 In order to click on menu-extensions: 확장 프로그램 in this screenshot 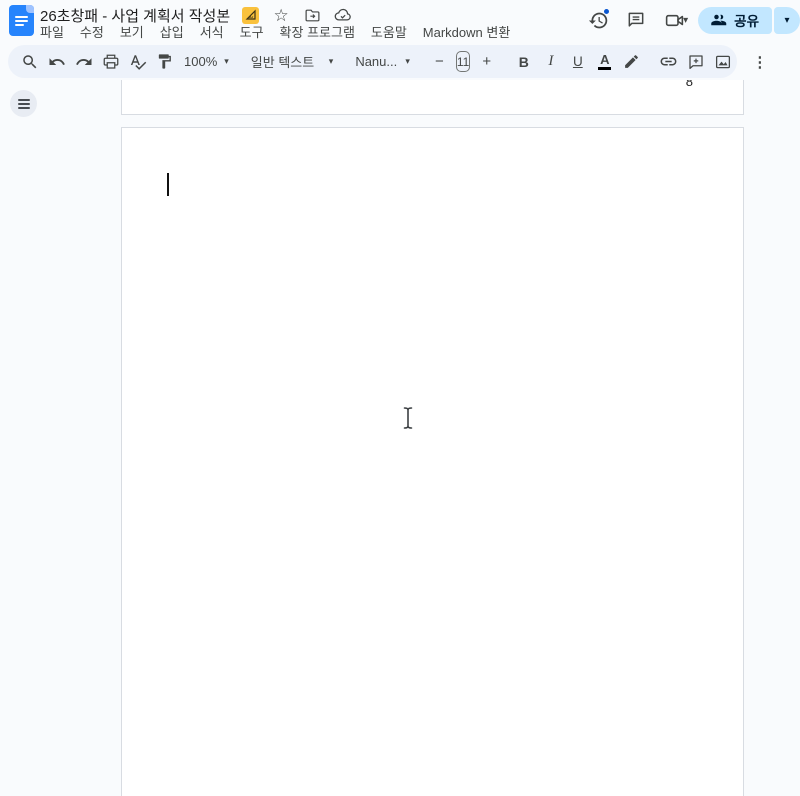, I will do `click(317, 31)`.